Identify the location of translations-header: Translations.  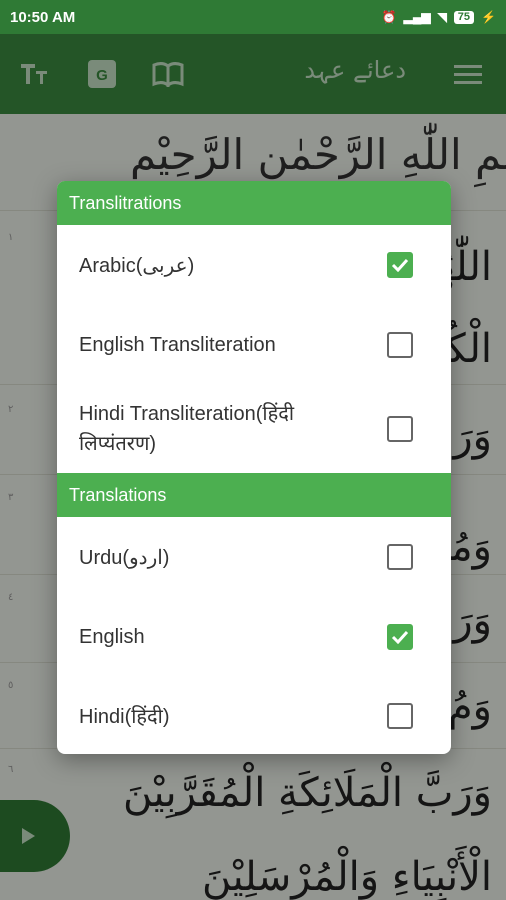
(254, 495).